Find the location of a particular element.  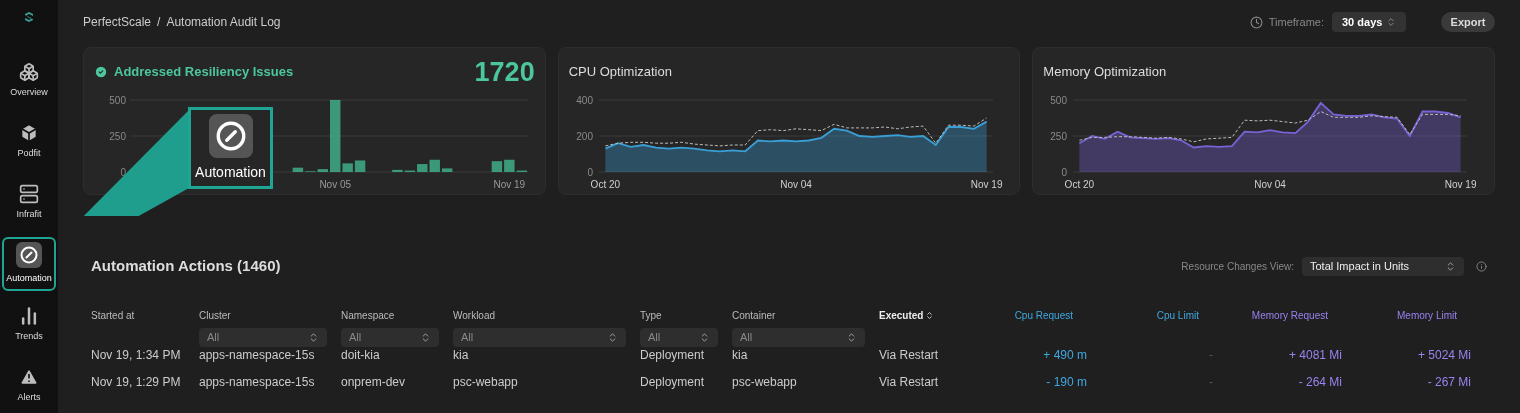

view-label: Resource Changes View: is located at coordinates (1237, 266).